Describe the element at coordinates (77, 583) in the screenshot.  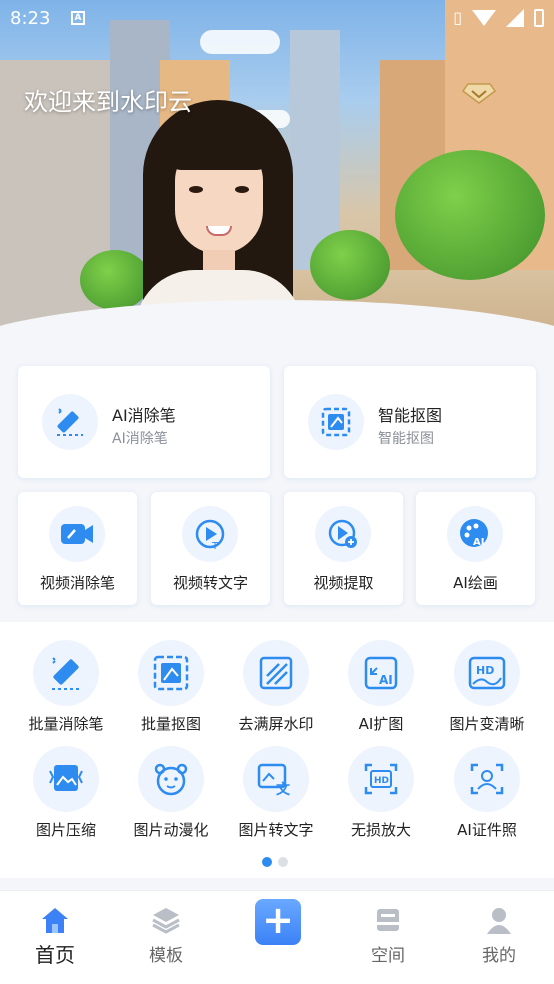
I see `card-label: 视频消除笔` at that location.